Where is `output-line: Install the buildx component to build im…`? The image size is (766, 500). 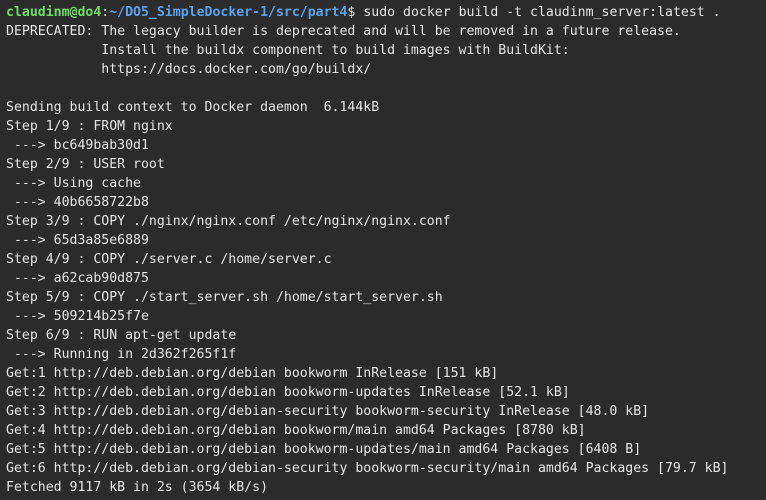 output-line: Install the buildx component to build im… is located at coordinates (288, 50).